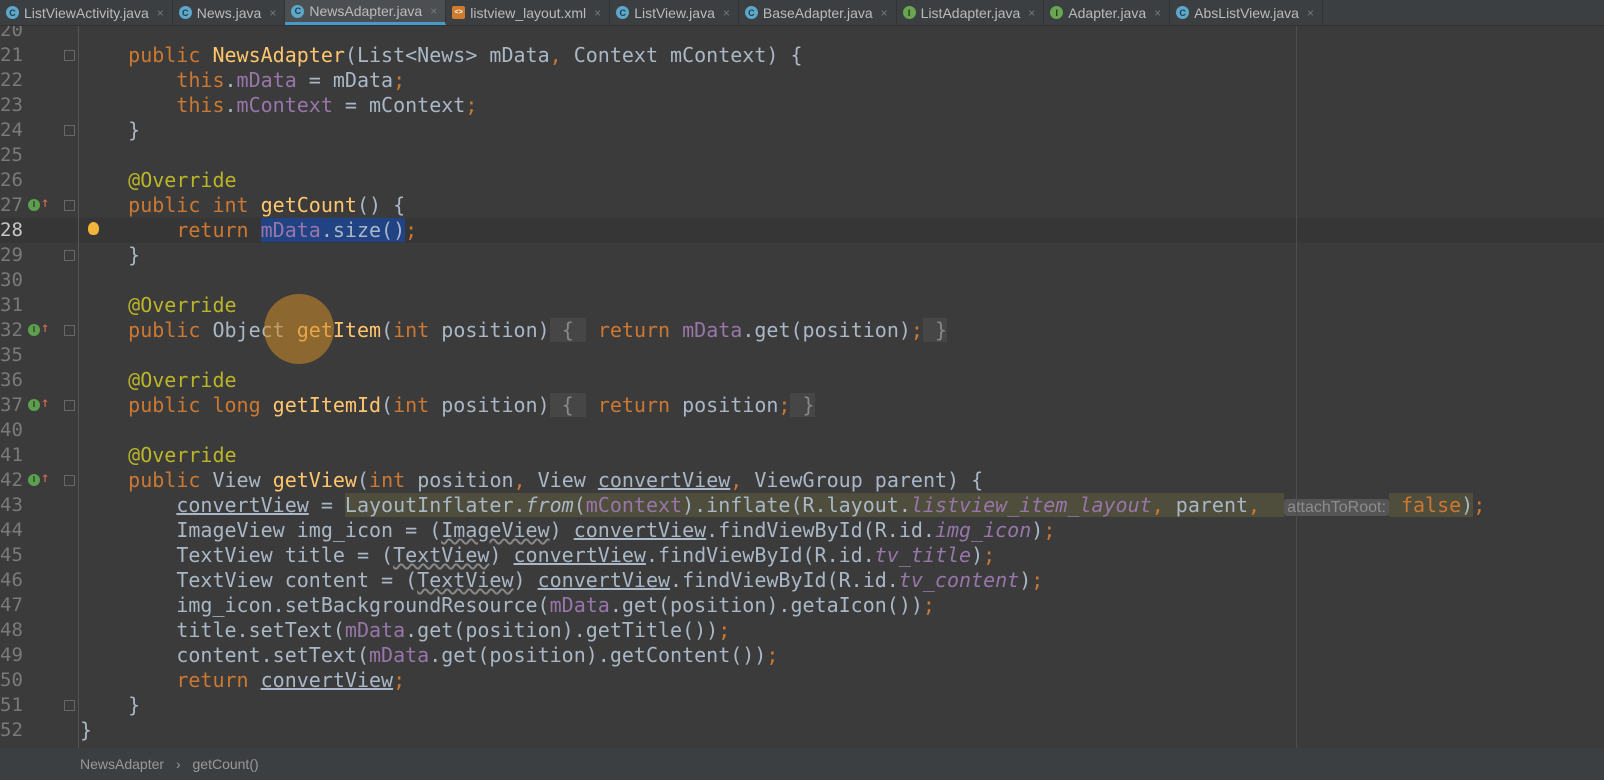 This screenshot has height=780, width=1604. What do you see at coordinates (399, 105) in the screenshot?
I see `code-token: = mContext` at bounding box center [399, 105].